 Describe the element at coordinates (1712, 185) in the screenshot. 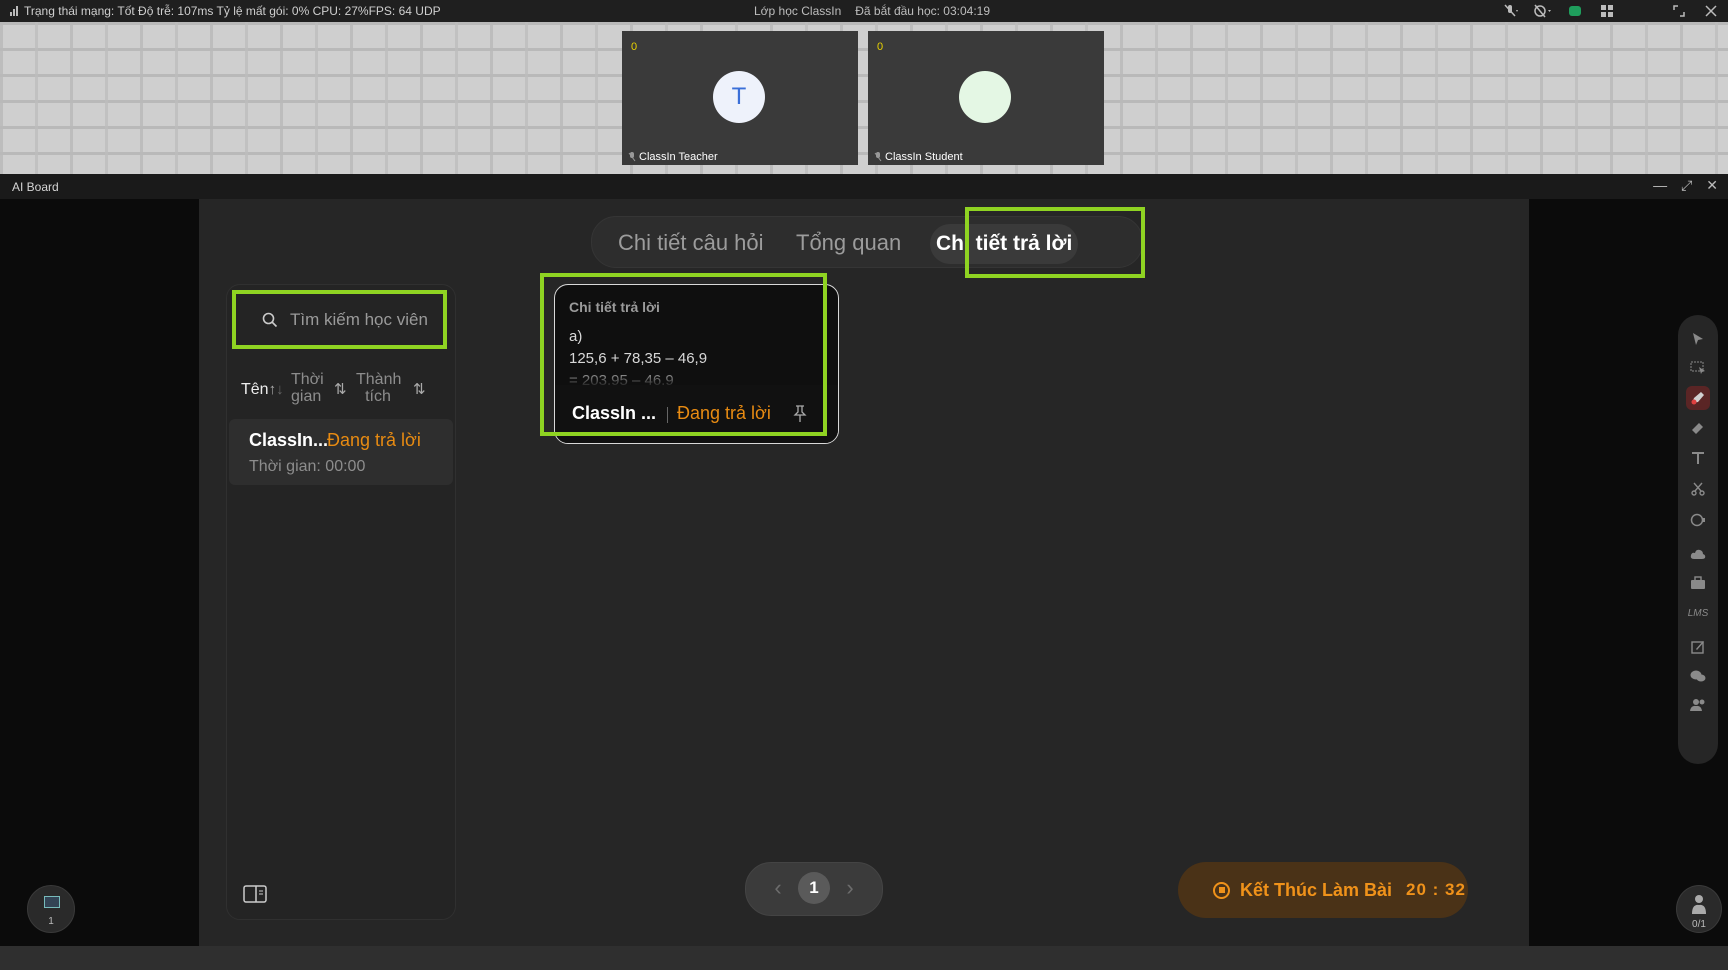

I see `close-icon: ✕` at that location.